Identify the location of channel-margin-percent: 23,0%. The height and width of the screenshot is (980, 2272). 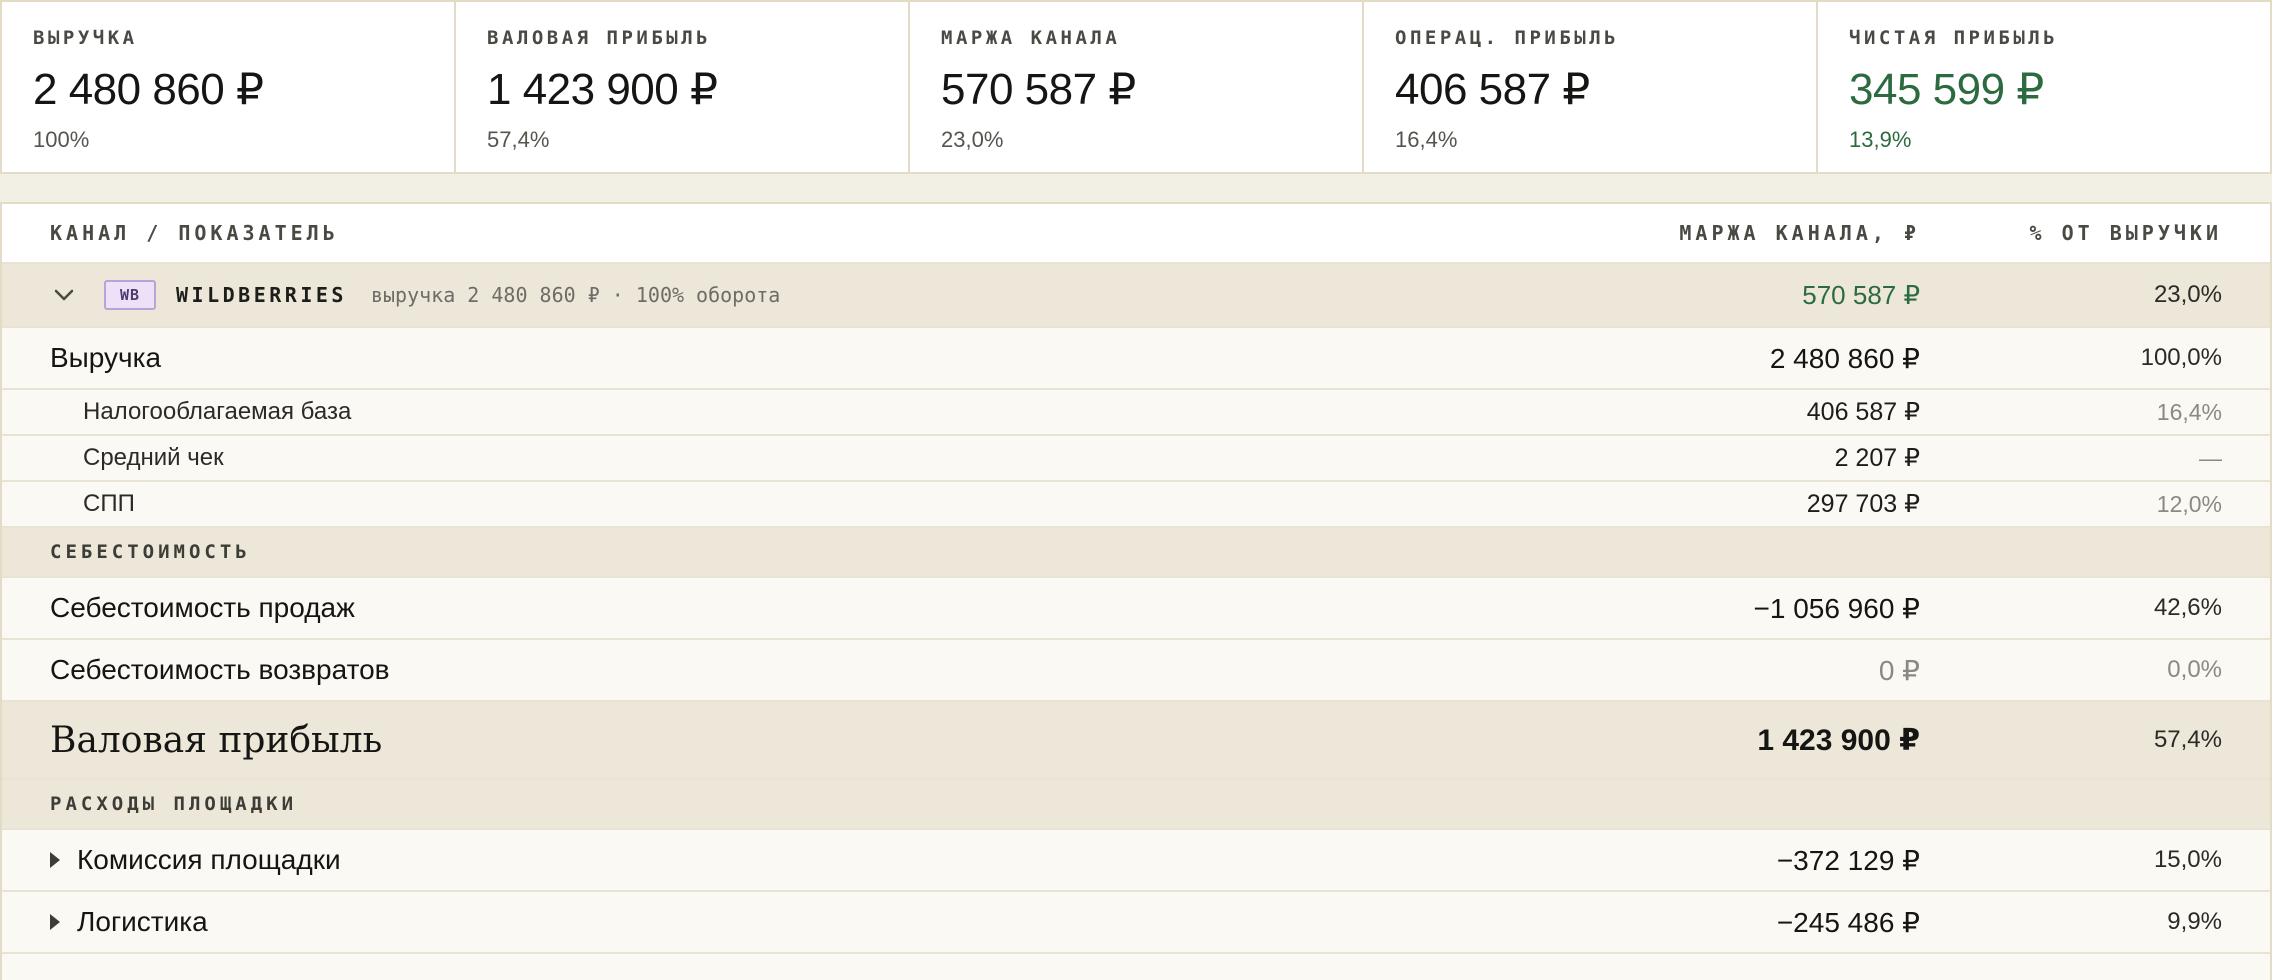
(2187, 294).